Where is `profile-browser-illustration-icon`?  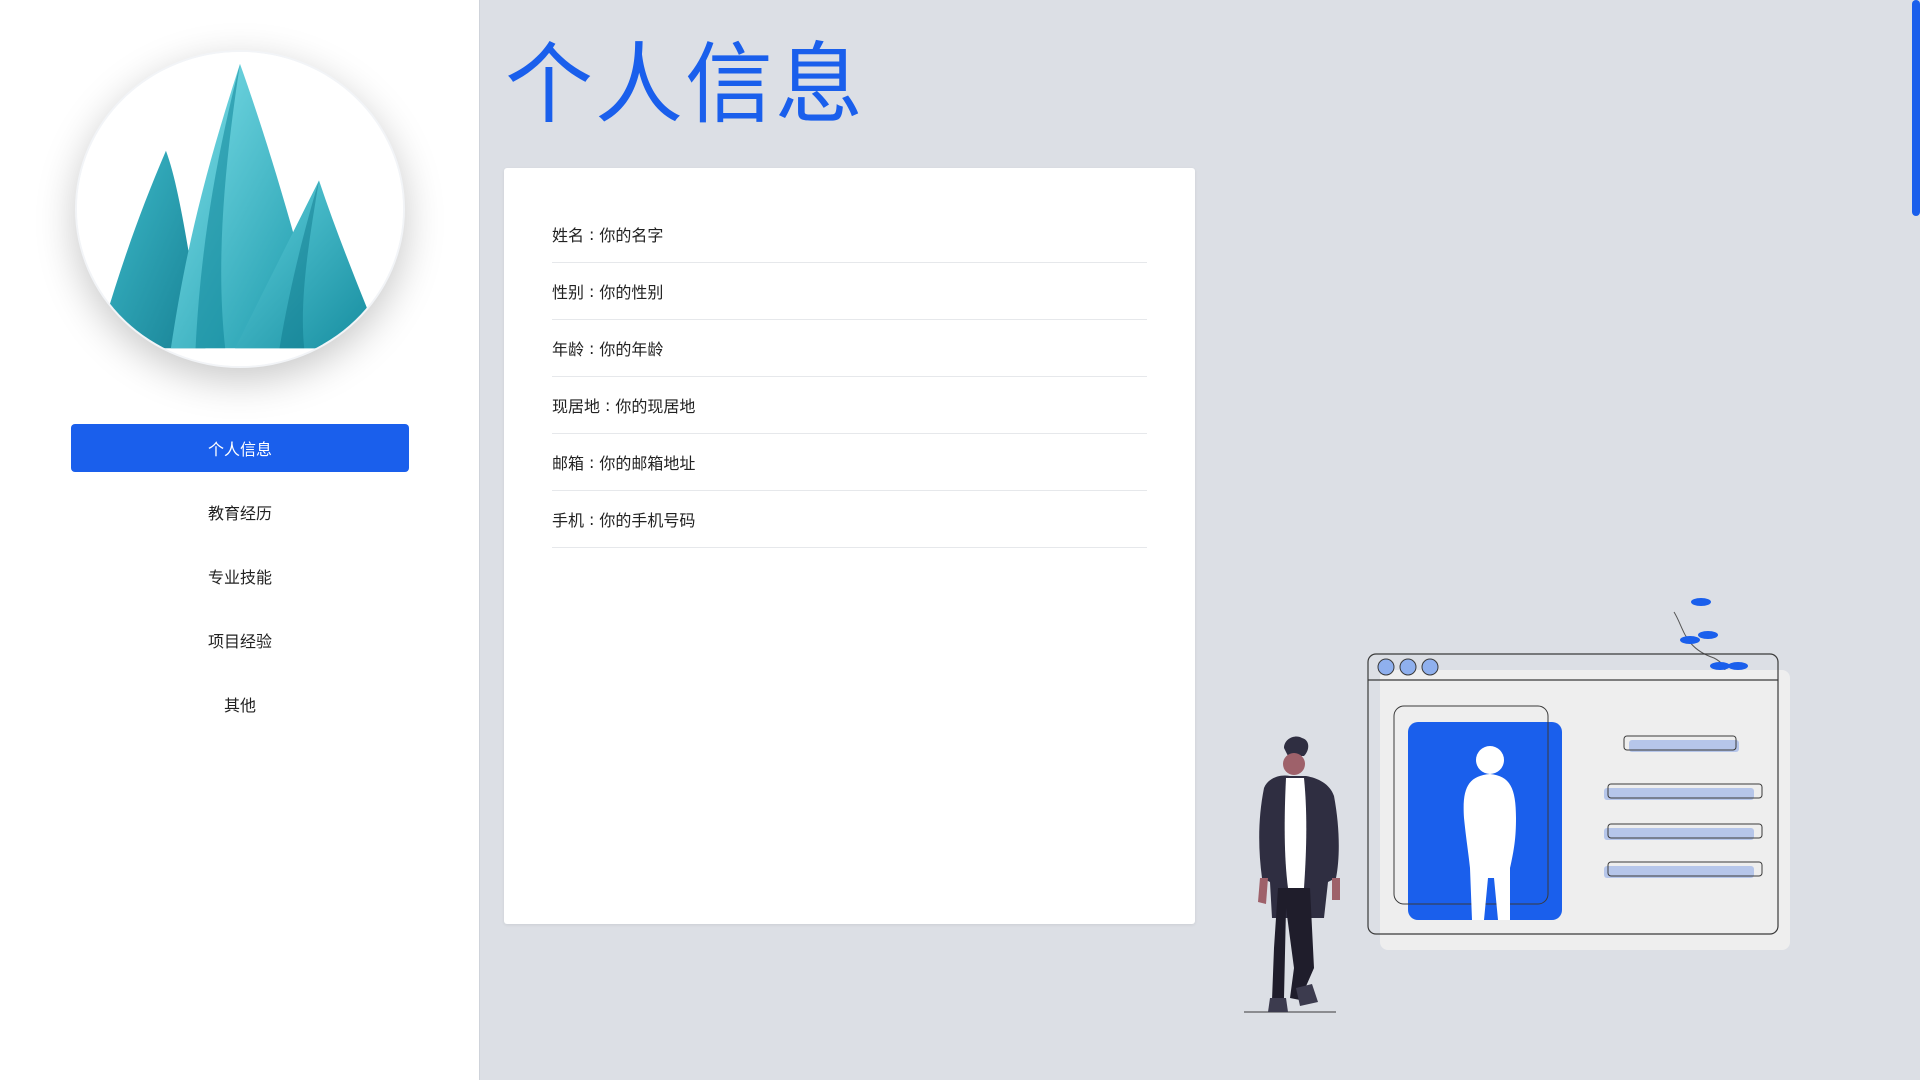
profile-browser-illustration-icon is located at coordinates (1517, 805).